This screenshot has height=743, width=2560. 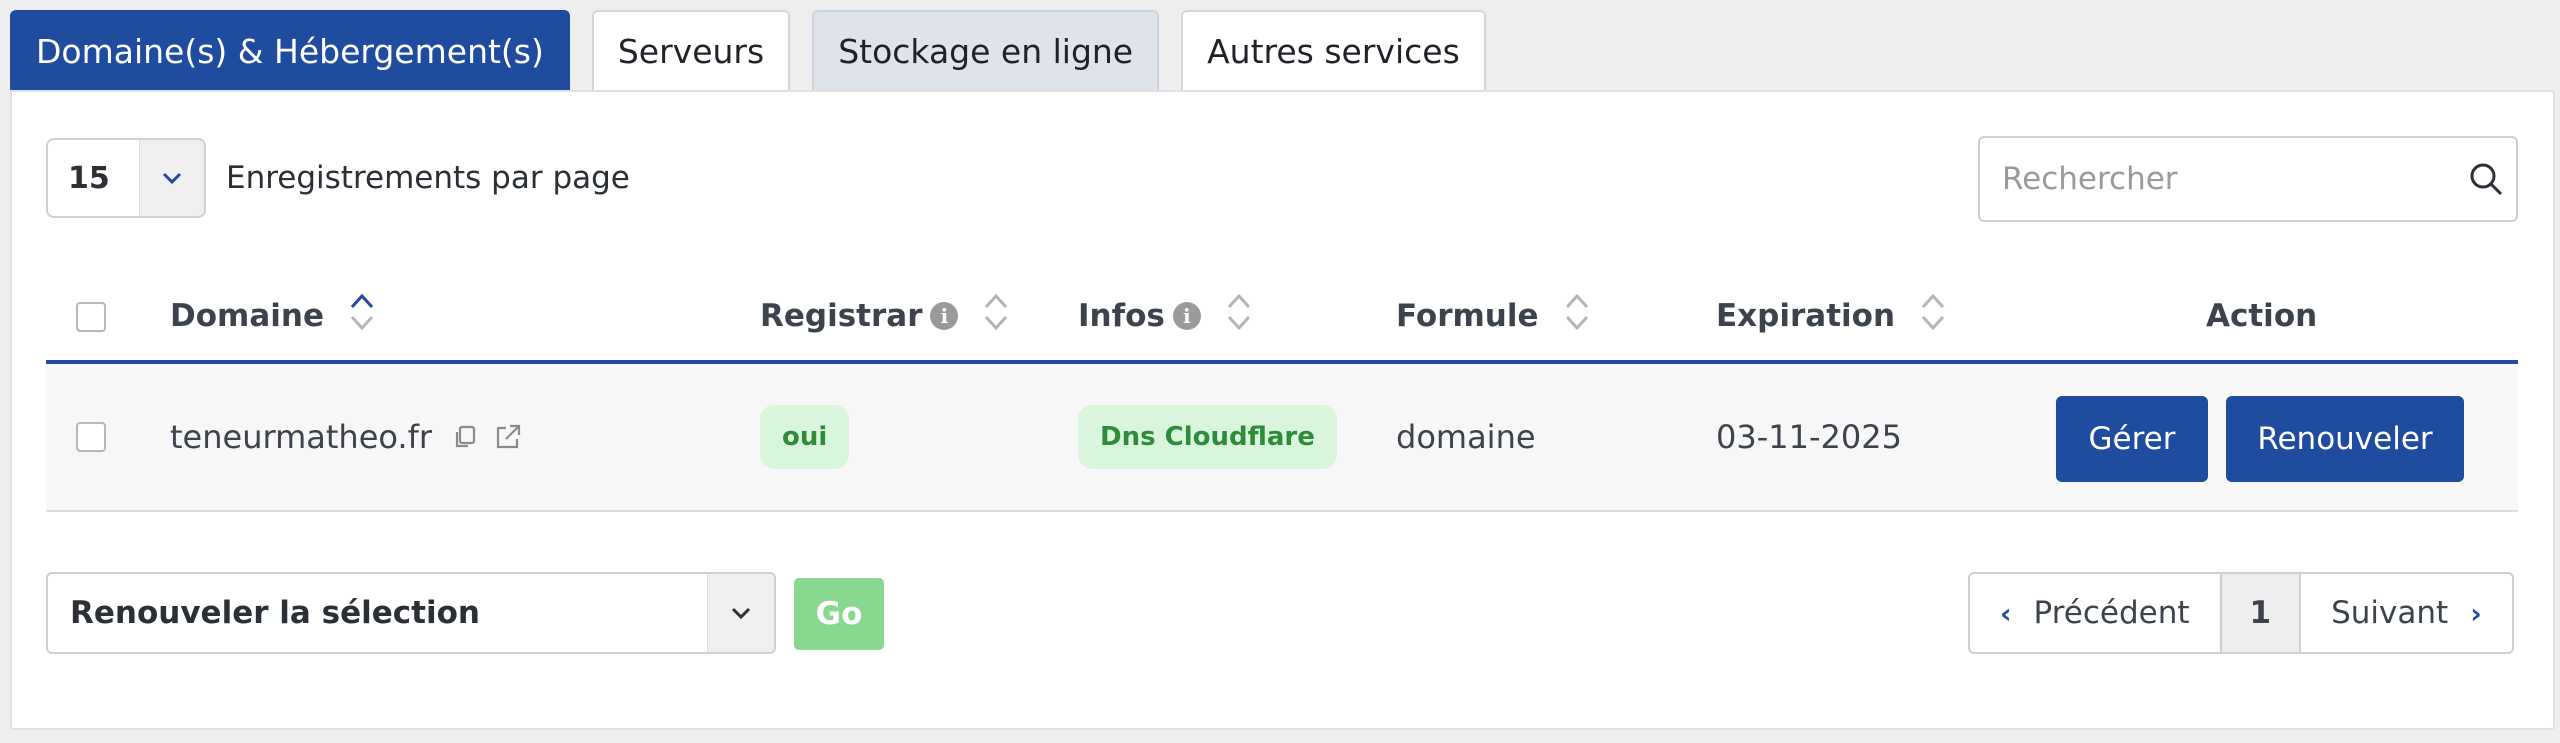 I want to click on tab-servers: Serveurs, so click(x=691, y=50).